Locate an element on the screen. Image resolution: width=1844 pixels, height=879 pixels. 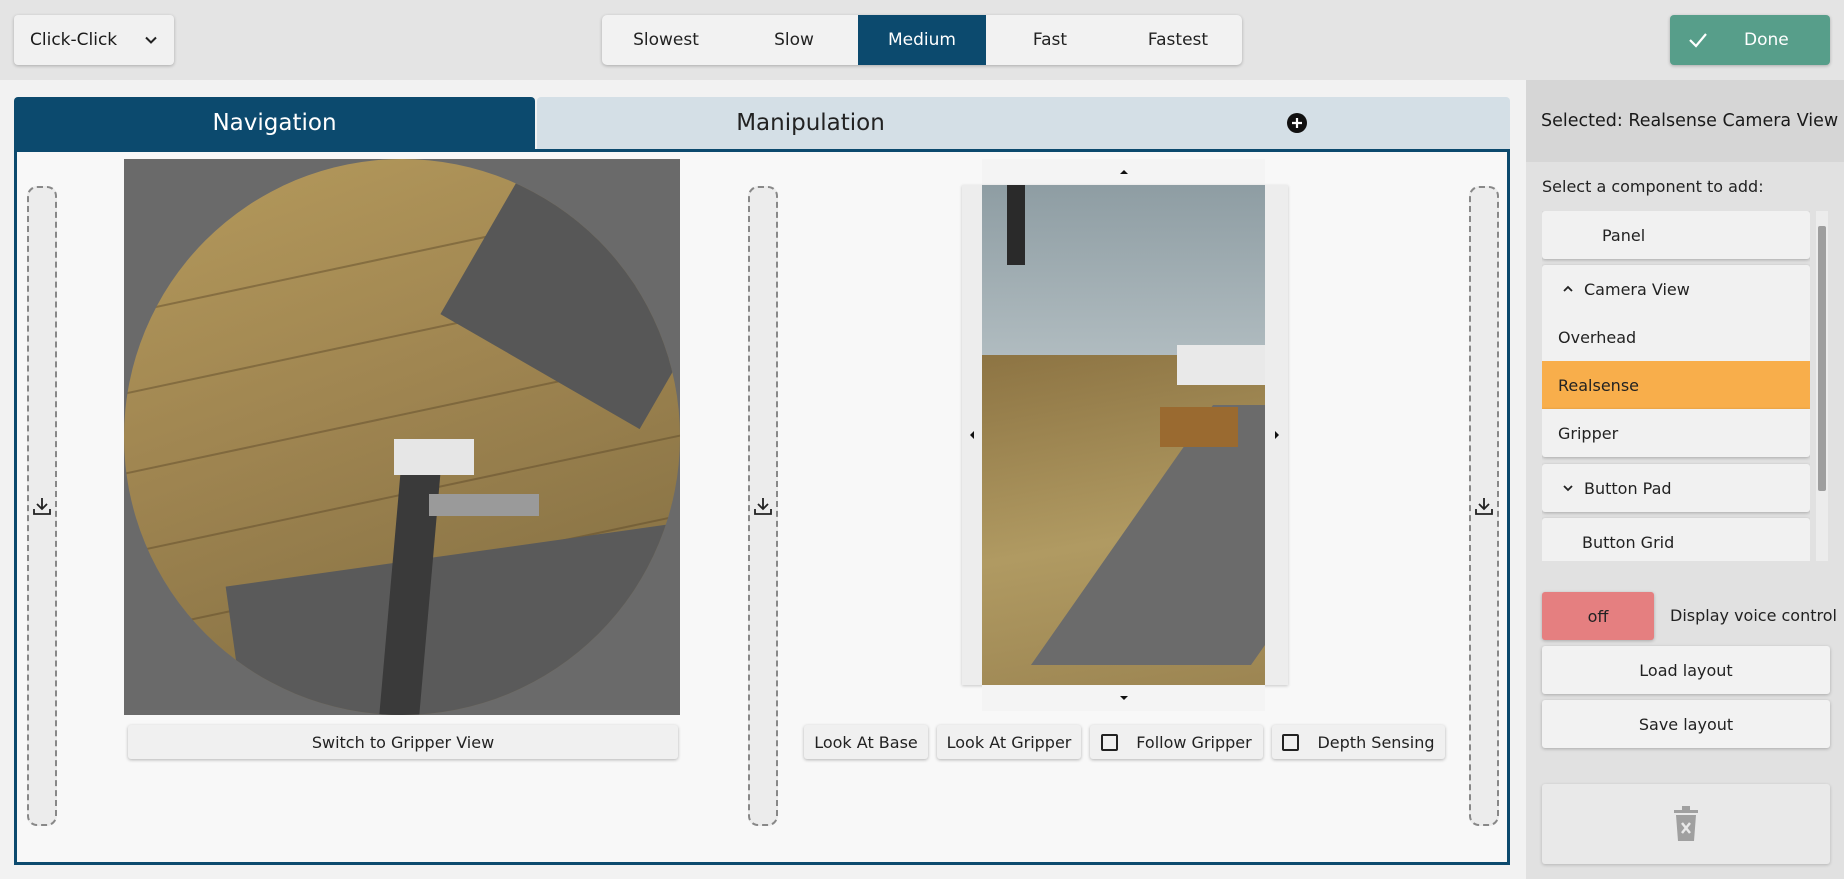
follow-gripper-toggle: Follow Gripper is located at coordinates (1176, 742).